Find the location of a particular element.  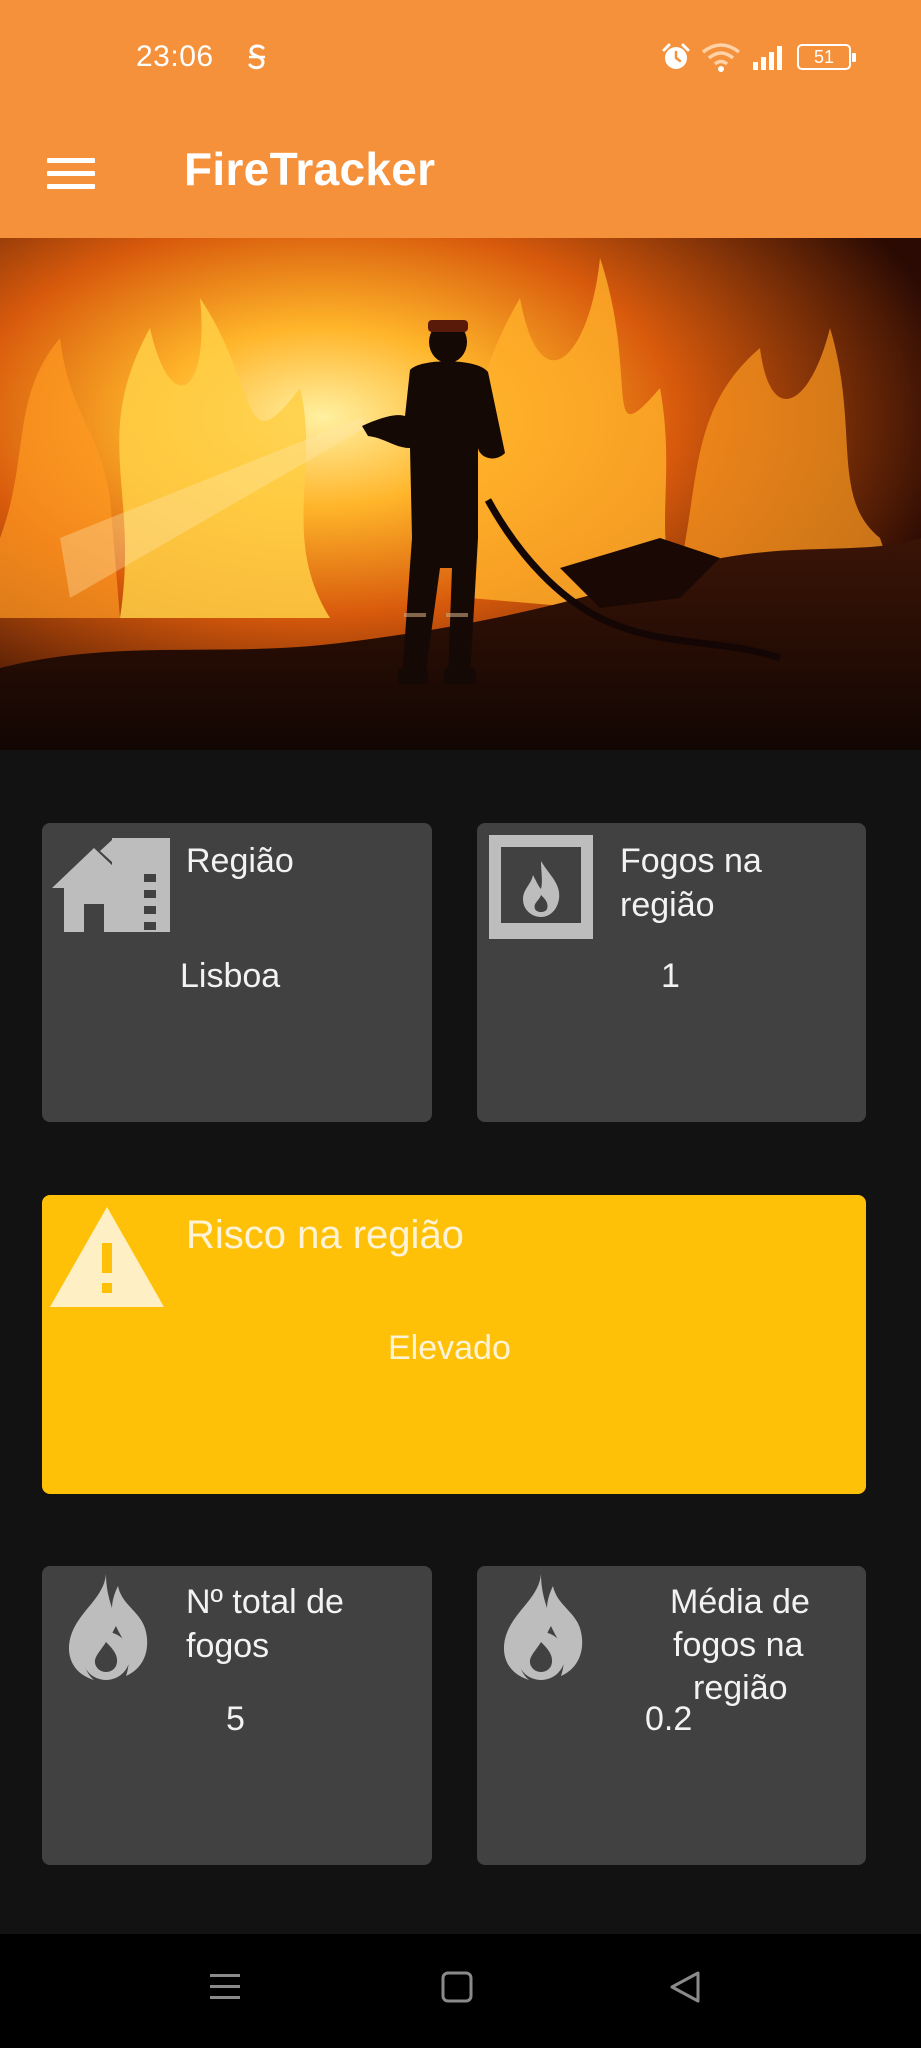

status-time: 23:06 is located at coordinates (175, 56).